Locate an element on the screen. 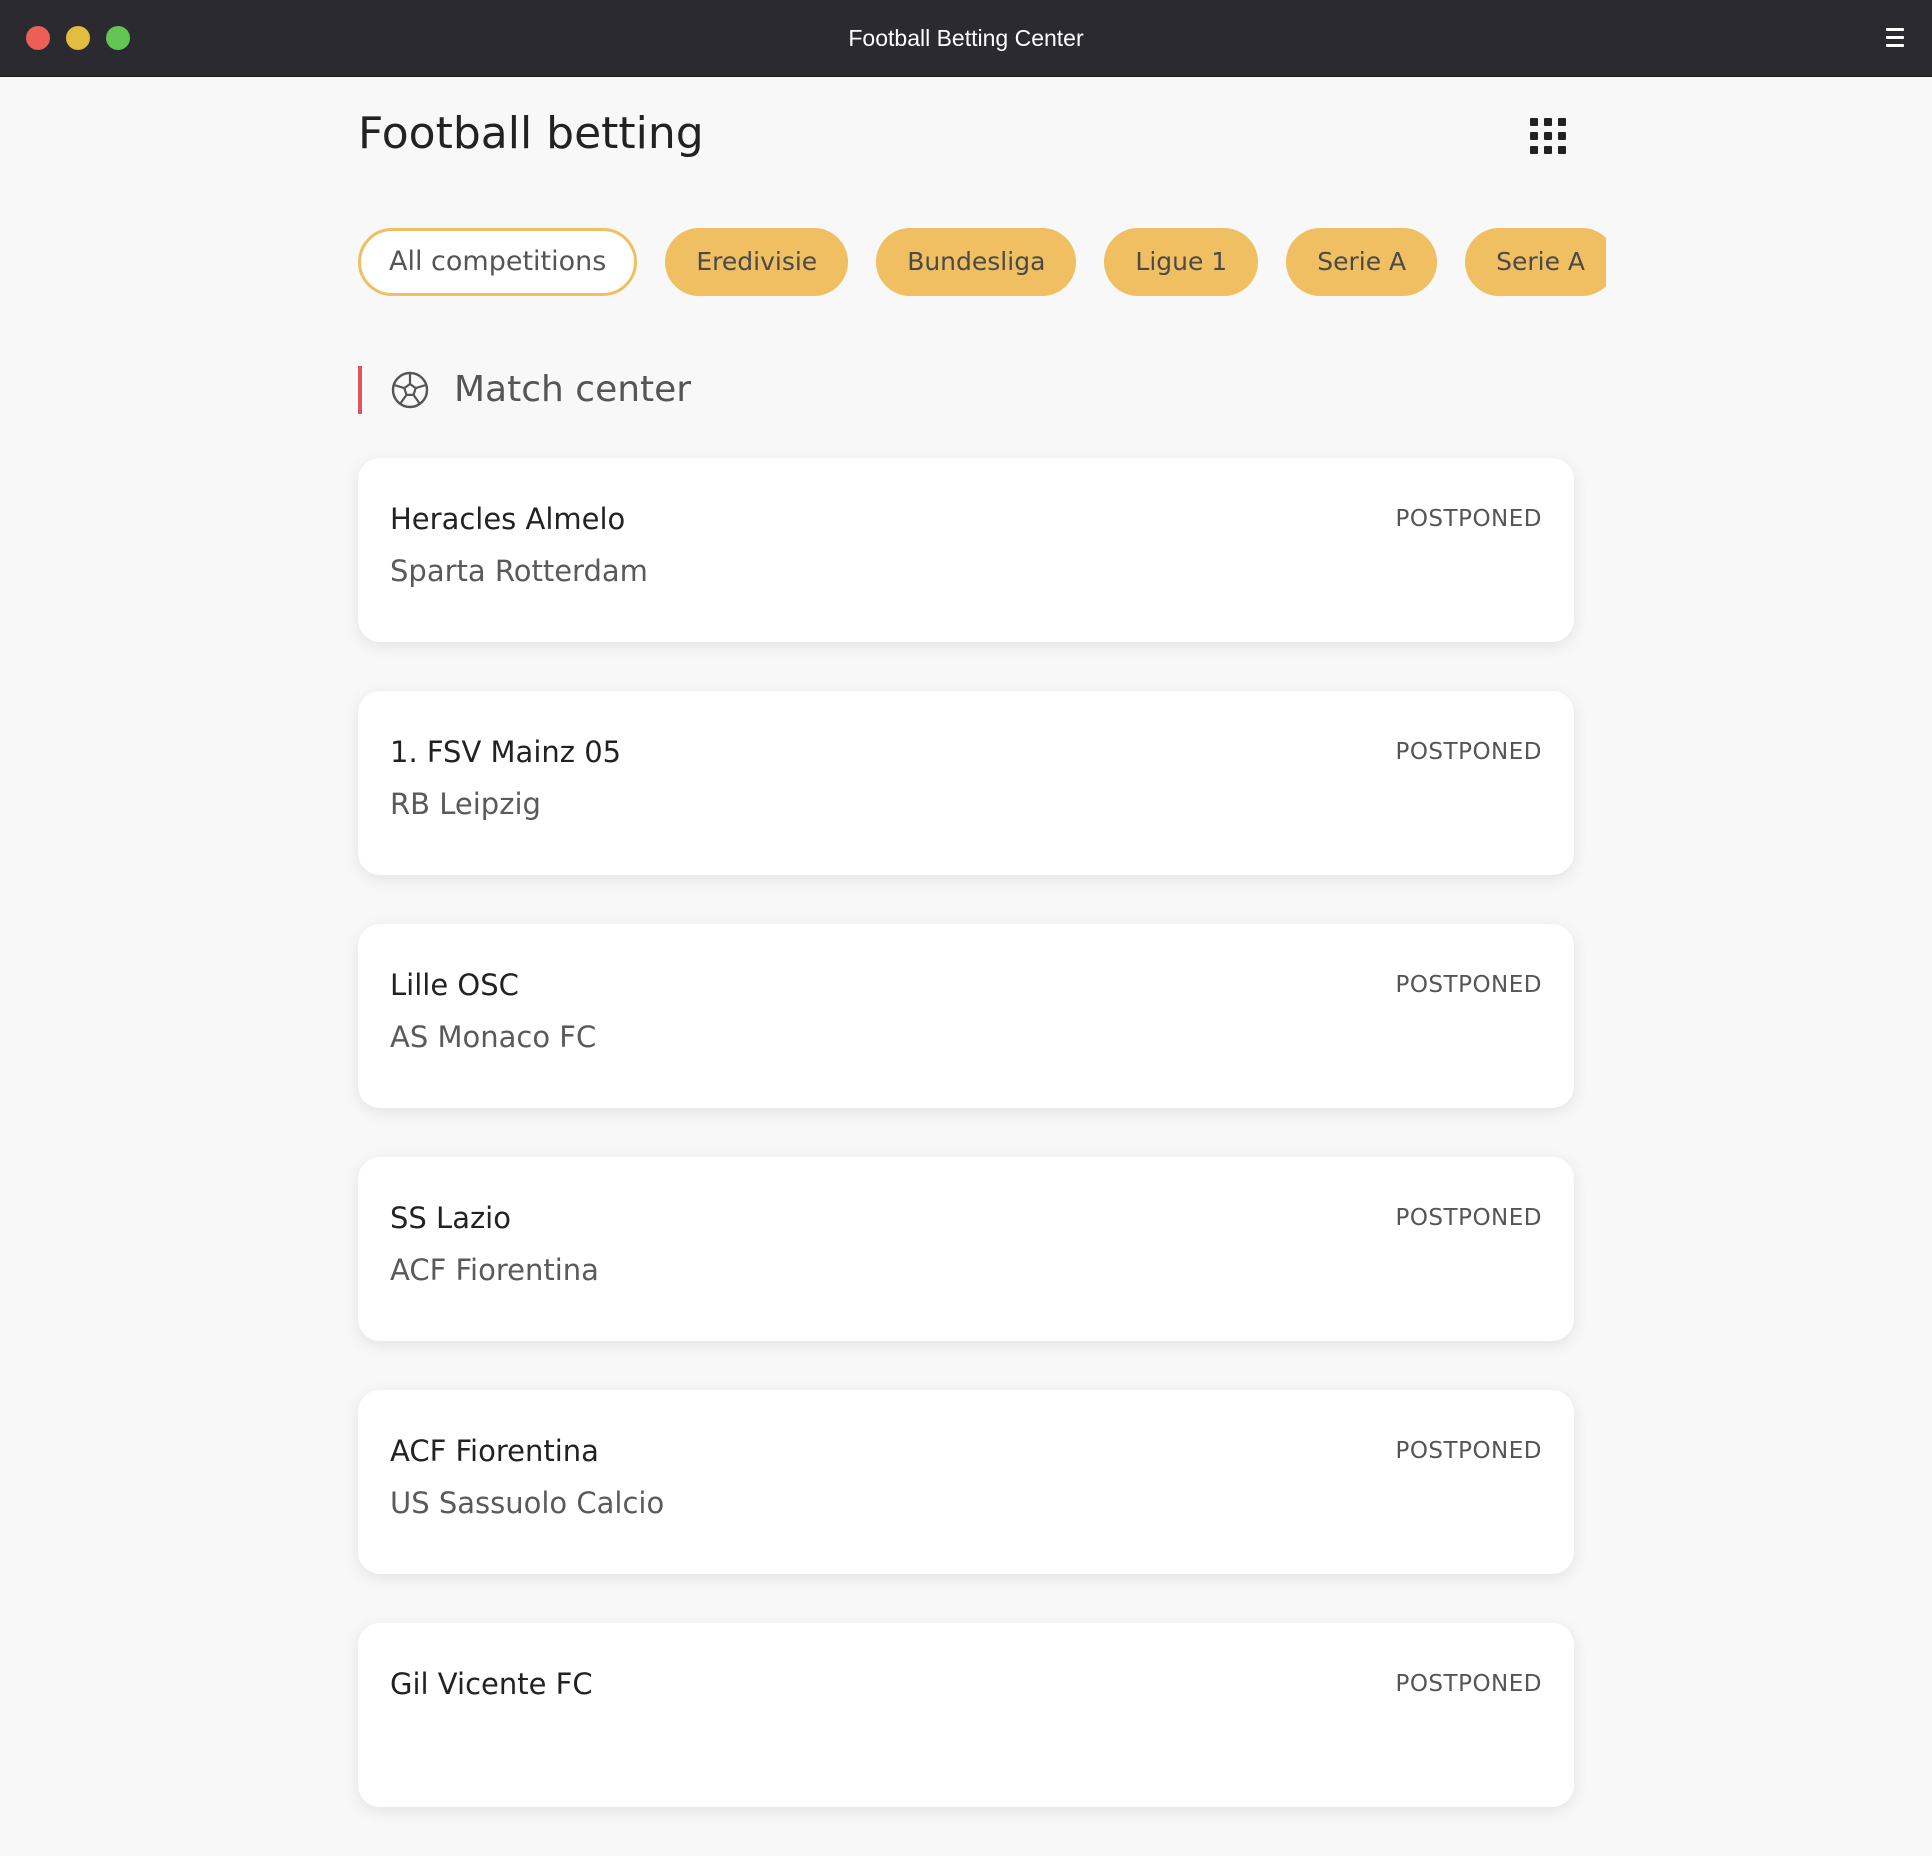 This screenshot has width=1932, height=1856. section-title: Match center is located at coordinates (573, 389).